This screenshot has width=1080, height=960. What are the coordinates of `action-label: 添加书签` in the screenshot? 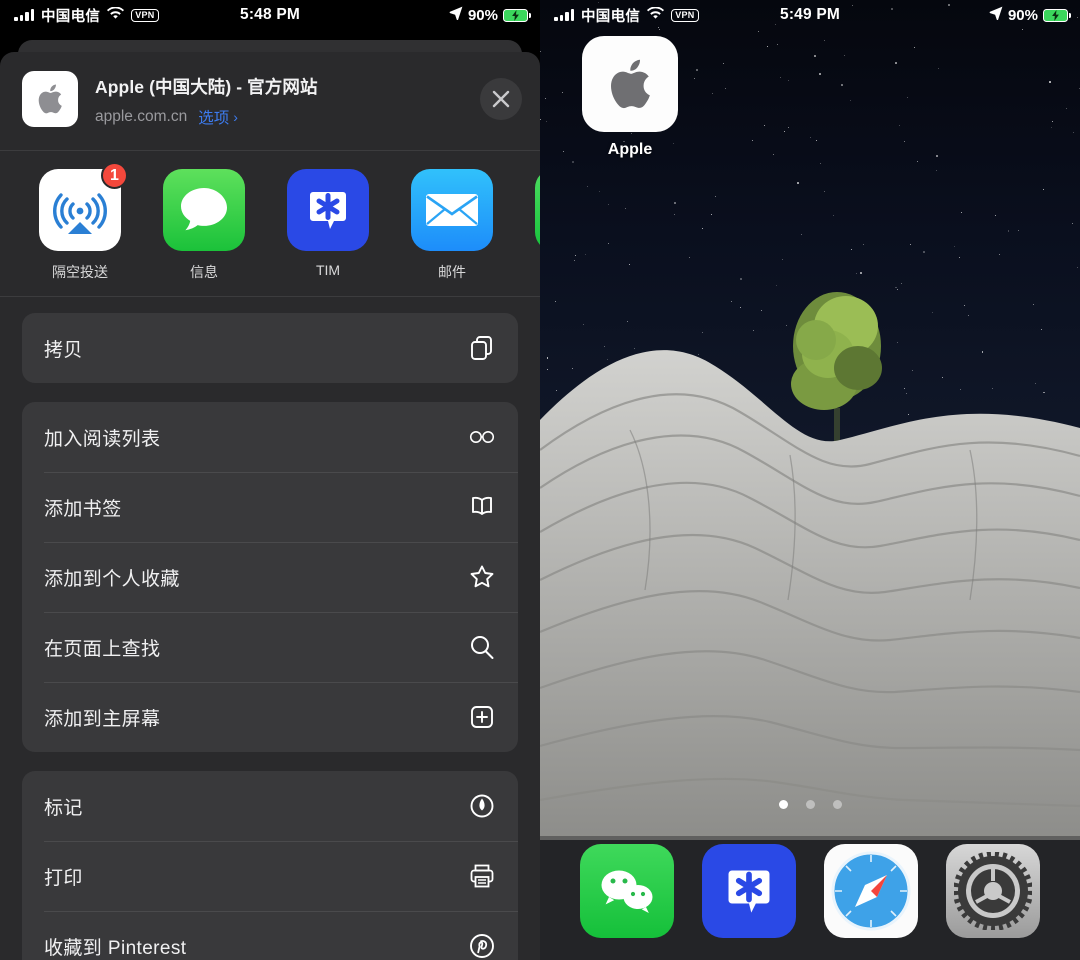 It's located at (83, 509).